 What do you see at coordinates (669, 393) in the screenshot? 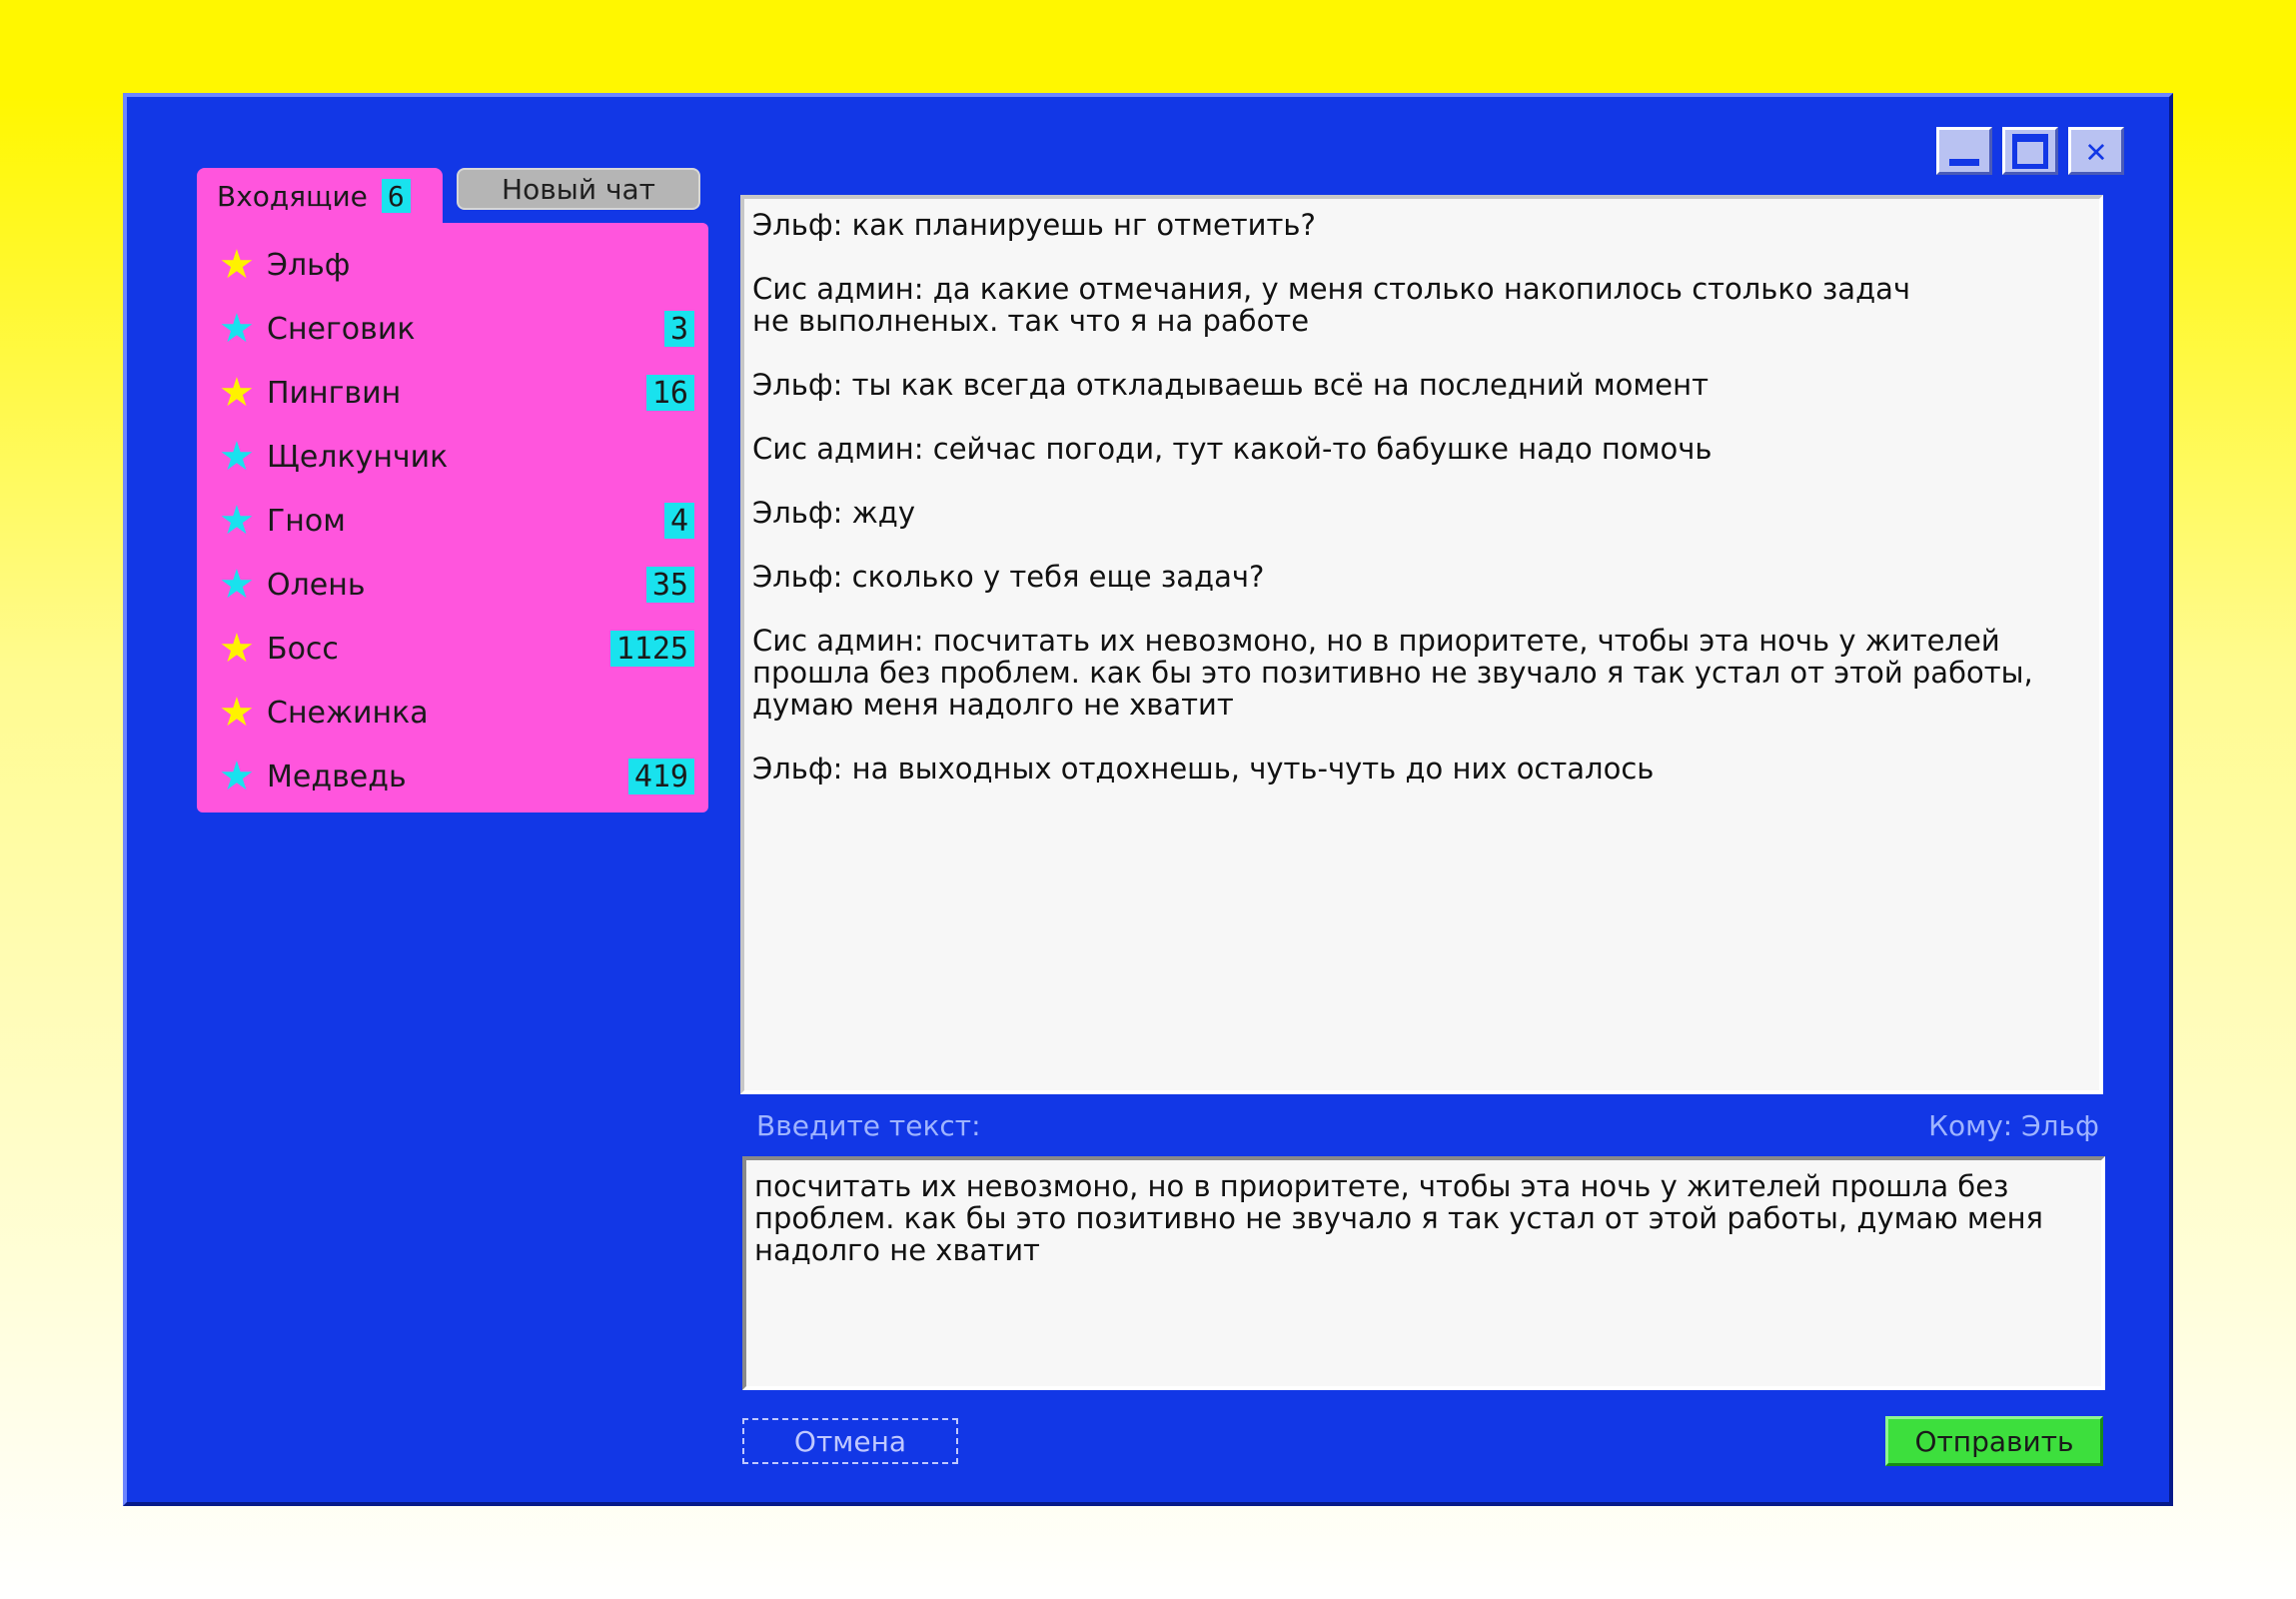
I see `unread-count-badge: 16` at bounding box center [669, 393].